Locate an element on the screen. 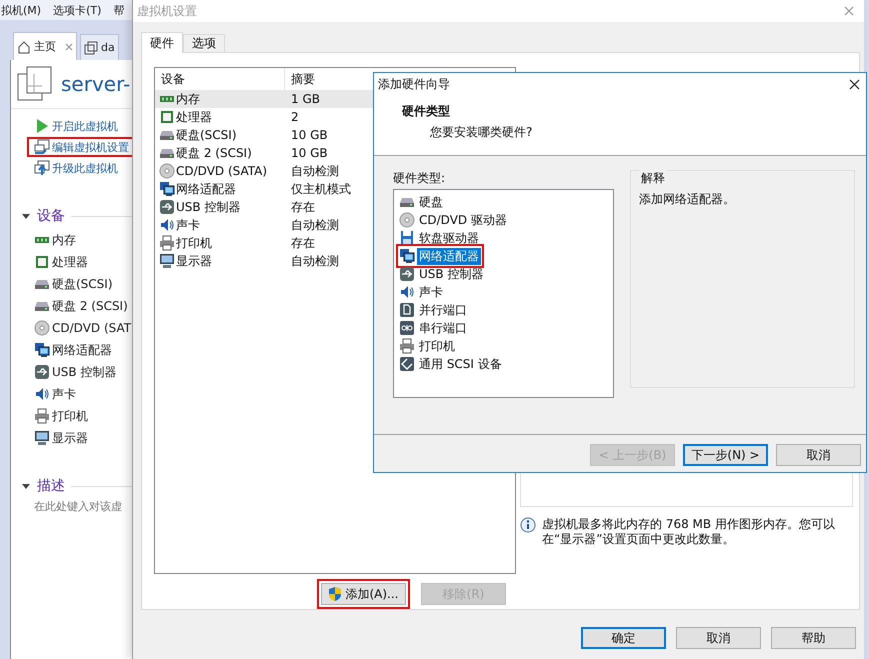 The image size is (869, 659). floppy-icon is located at coordinates (407, 238).